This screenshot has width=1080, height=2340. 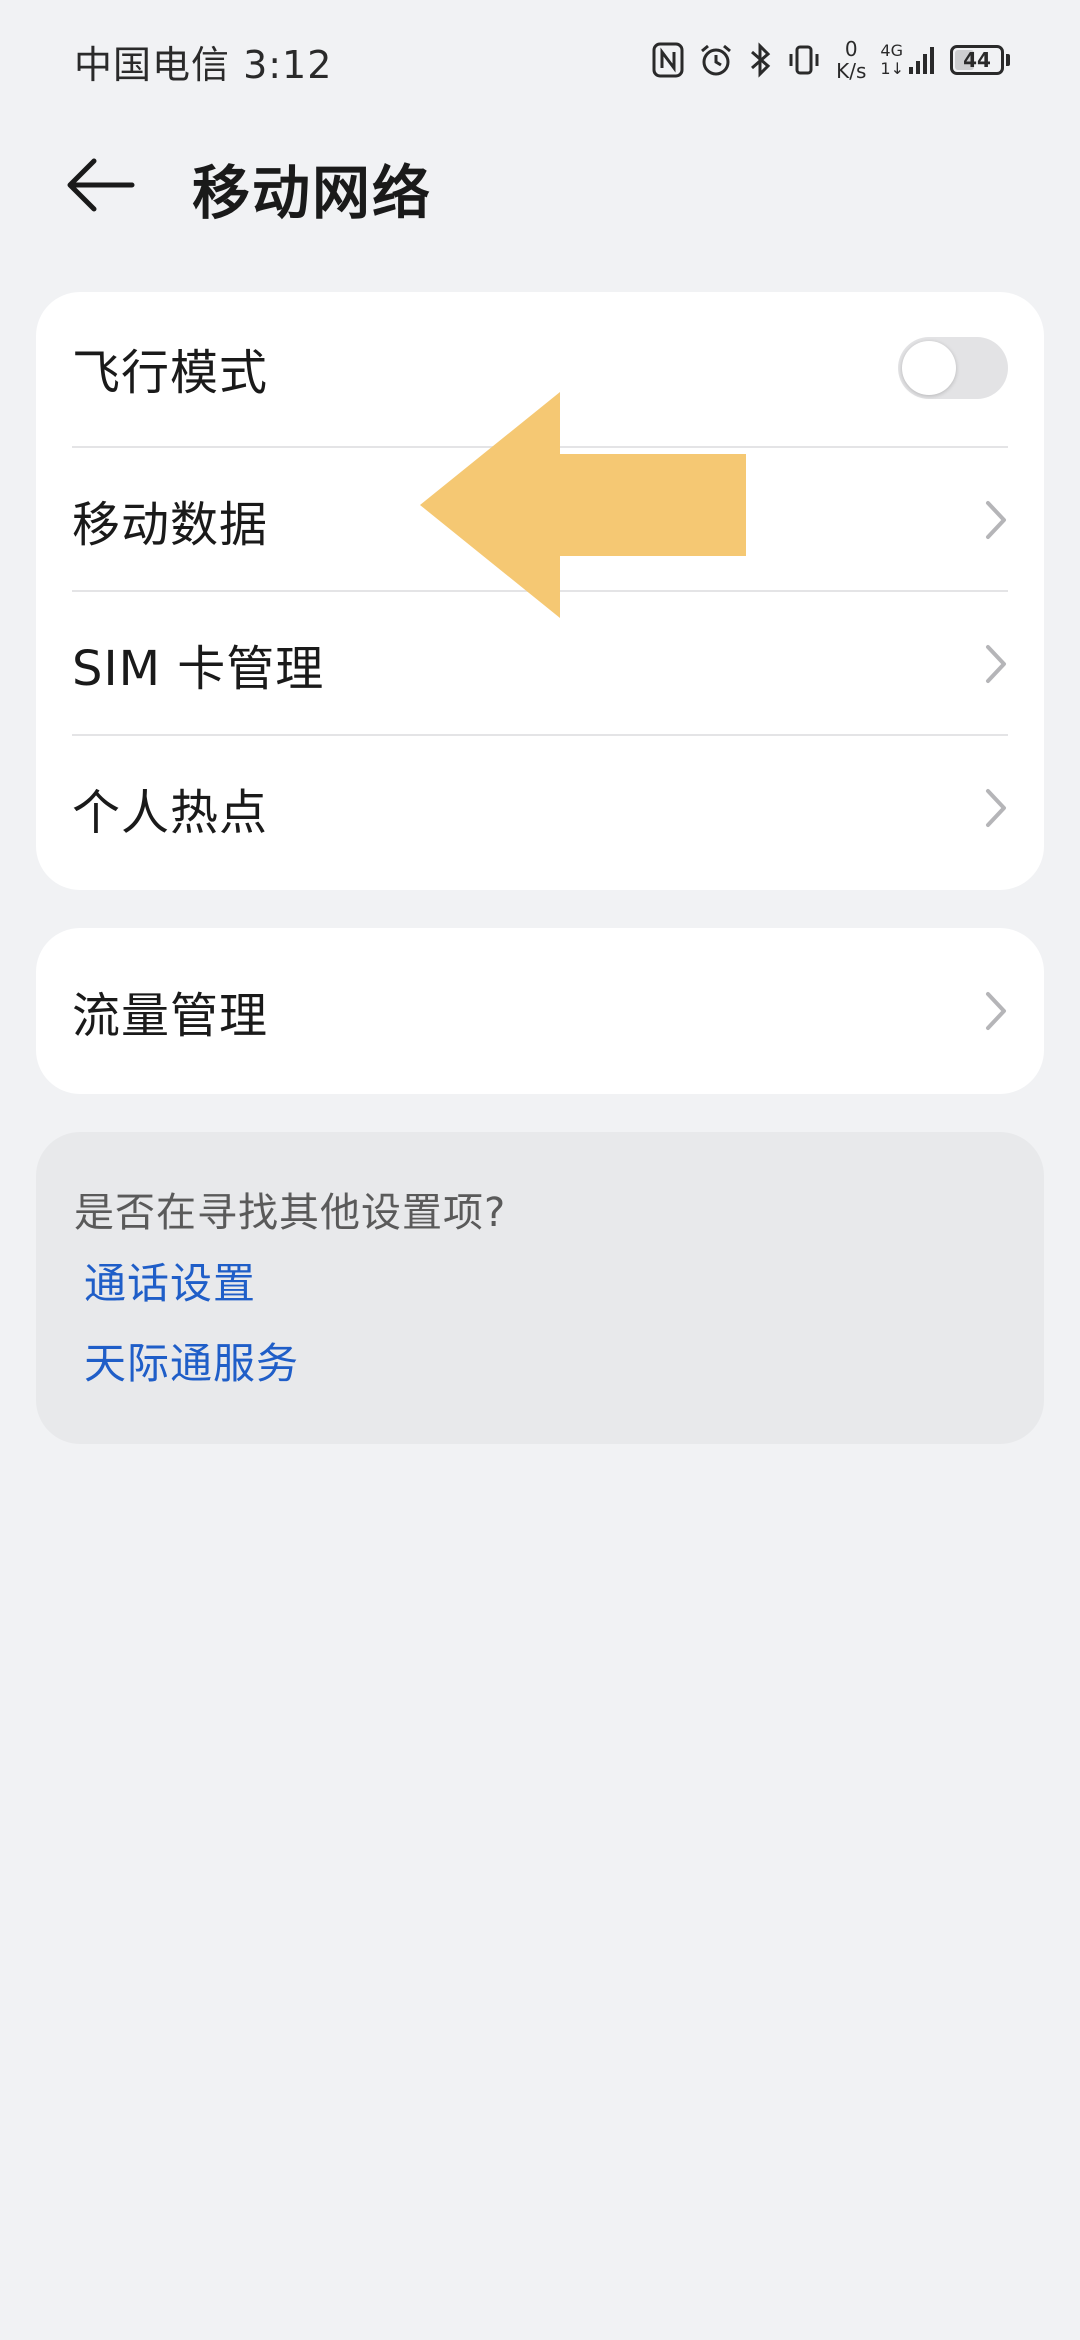 What do you see at coordinates (170, 1016) in the screenshot?
I see `traffic-management-label: 流量管理` at bounding box center [170, 1016].